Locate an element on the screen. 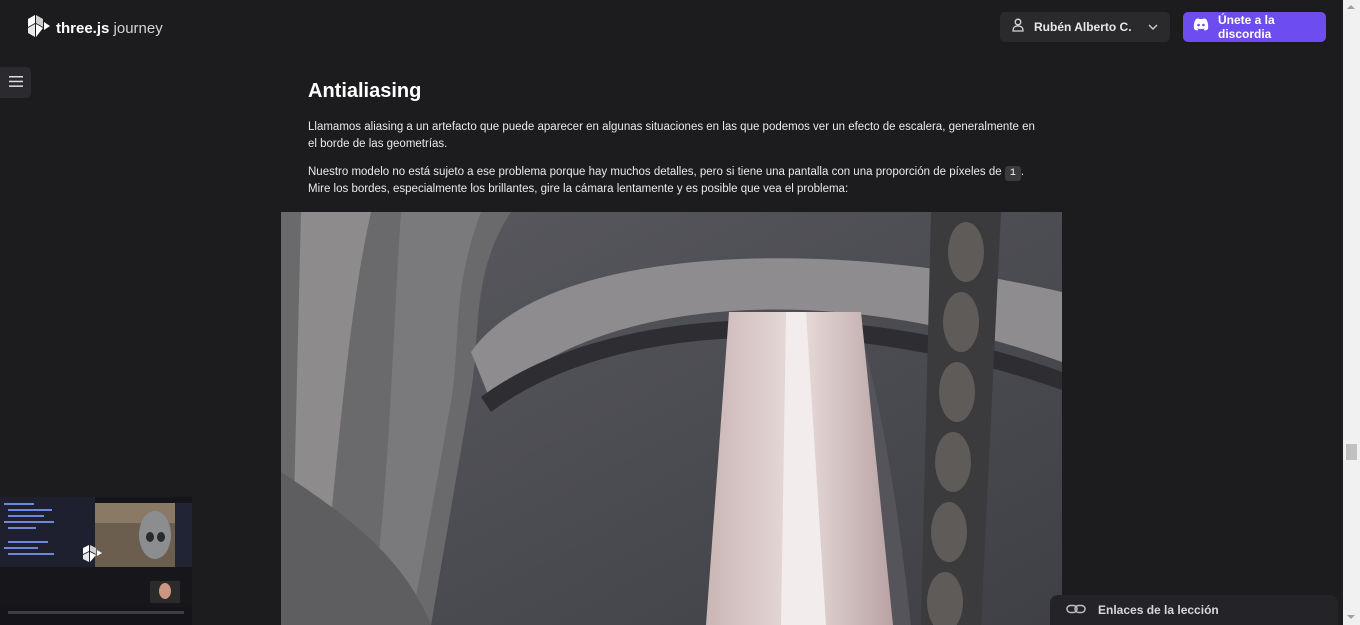  lesson-links-panel: Enlaces de la lección is located at coordinates (1194, 610).